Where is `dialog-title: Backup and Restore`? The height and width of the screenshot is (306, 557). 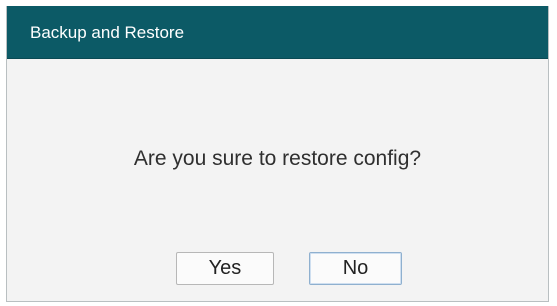 dialog-title: Backup and Restore is located at coordinates (107, 32).